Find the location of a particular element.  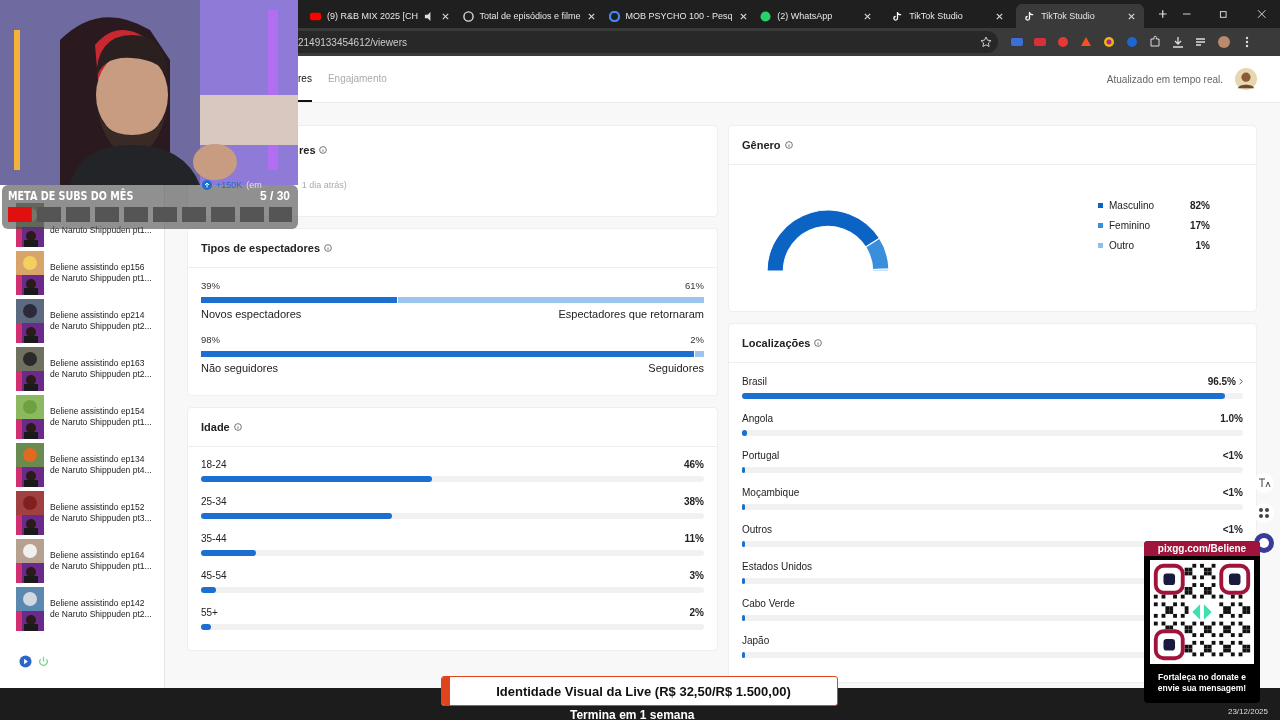

chevron-right-icon is located at coordinates (1241, 381).